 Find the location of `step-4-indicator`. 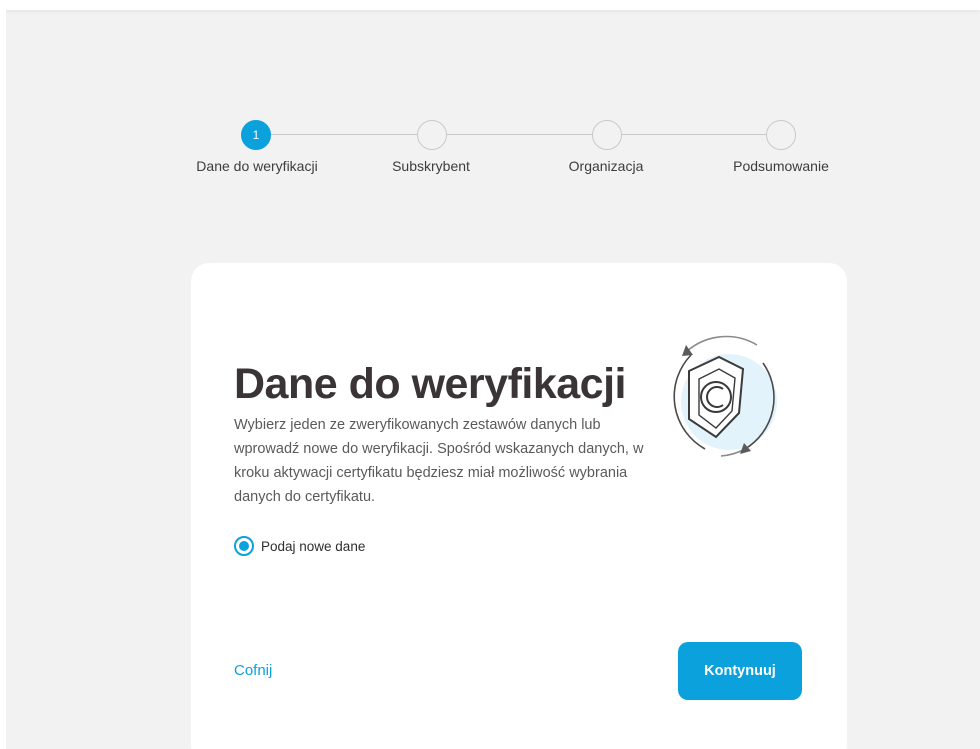

step-4-indicator is located at coordinates (781, 135).